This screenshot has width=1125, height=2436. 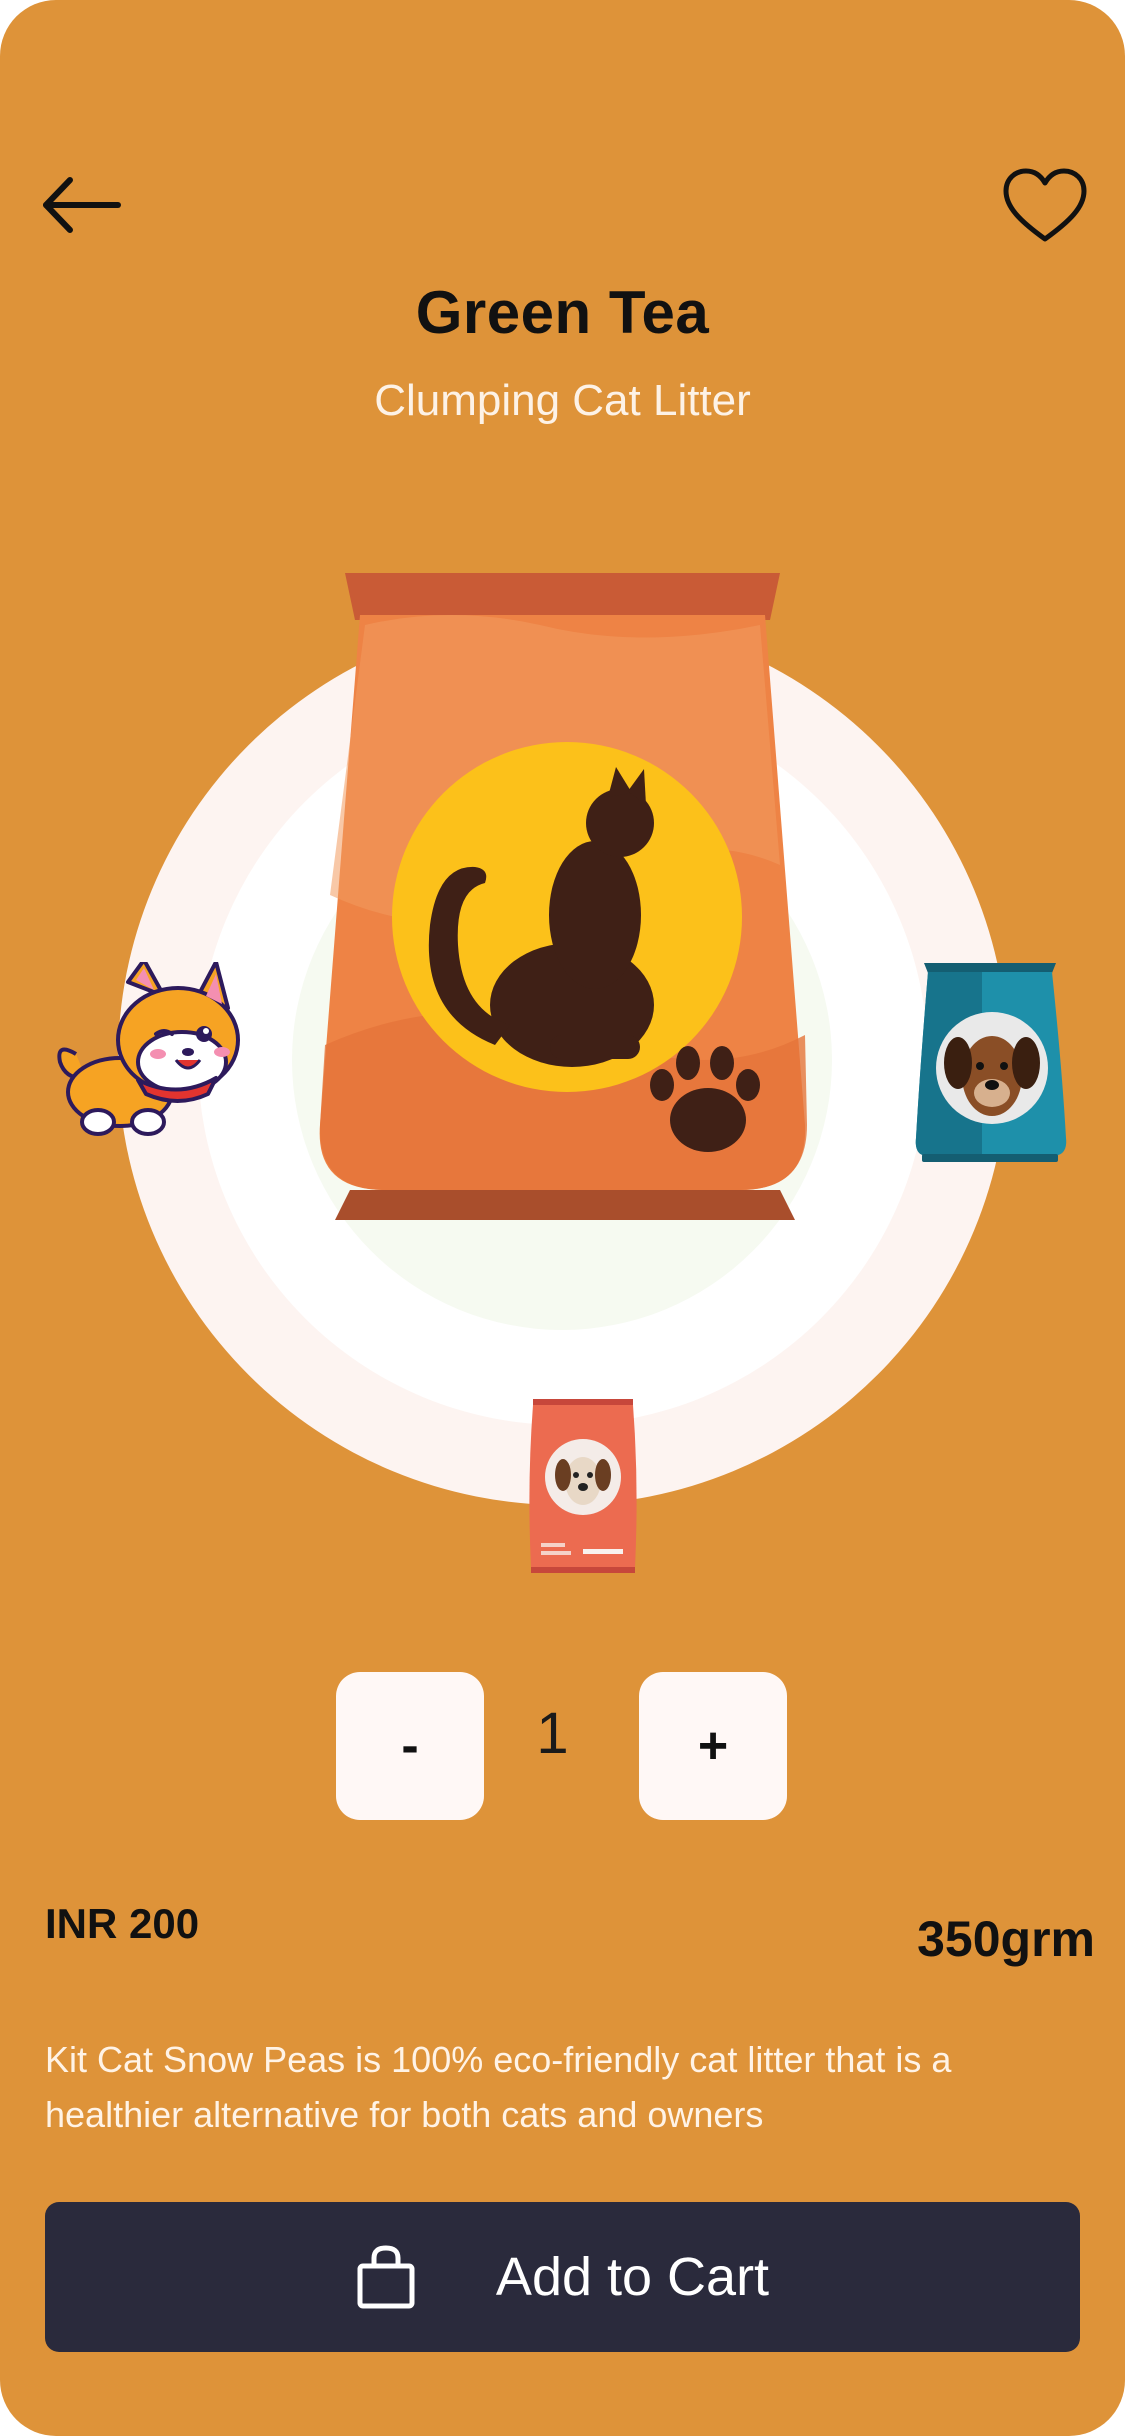 I want to click on add-to-cart-button: Add to Cart, so click(x=562, y=2277).